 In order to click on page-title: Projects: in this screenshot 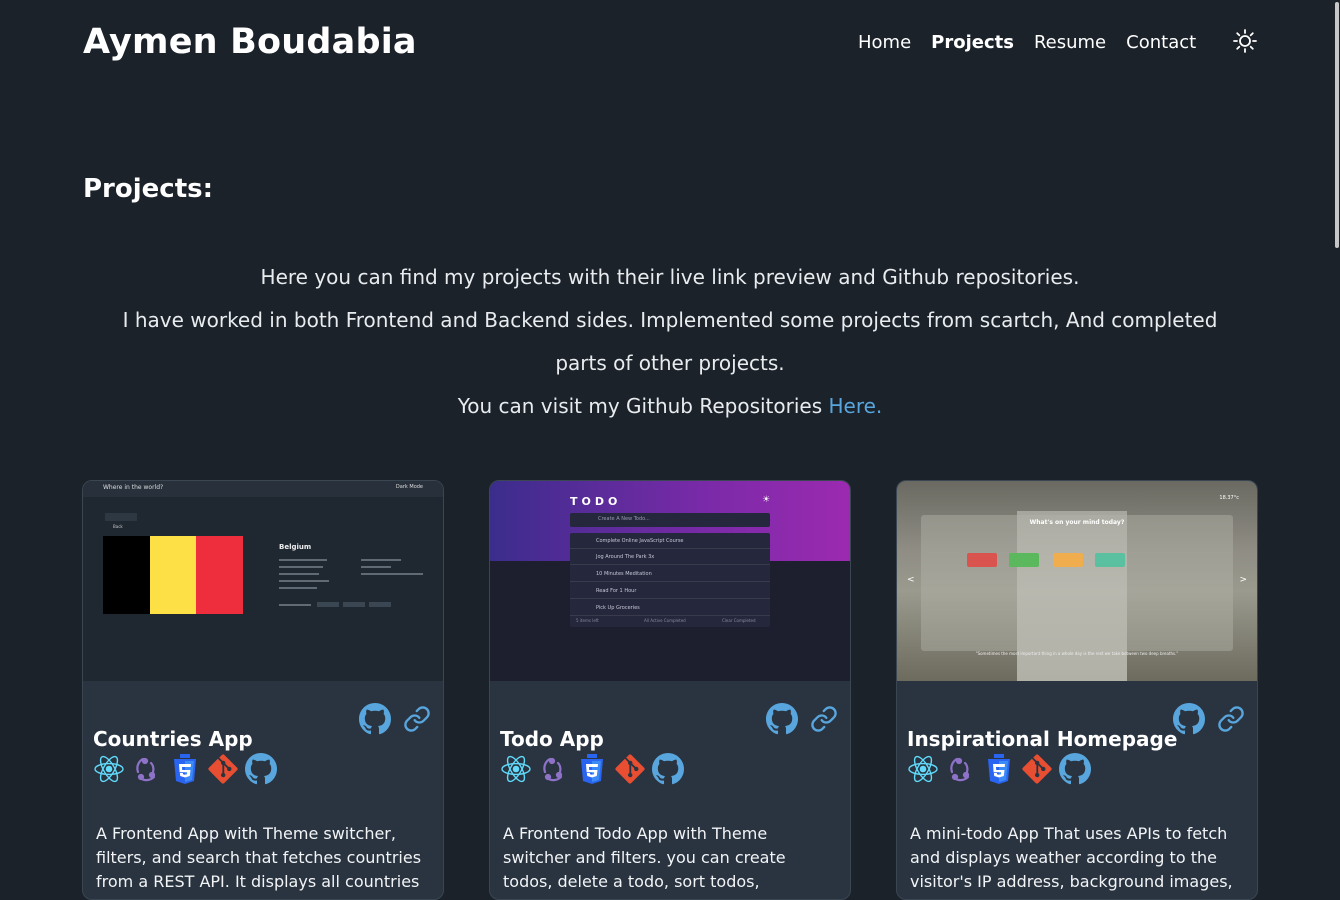, I will do `click(148, 189)`.